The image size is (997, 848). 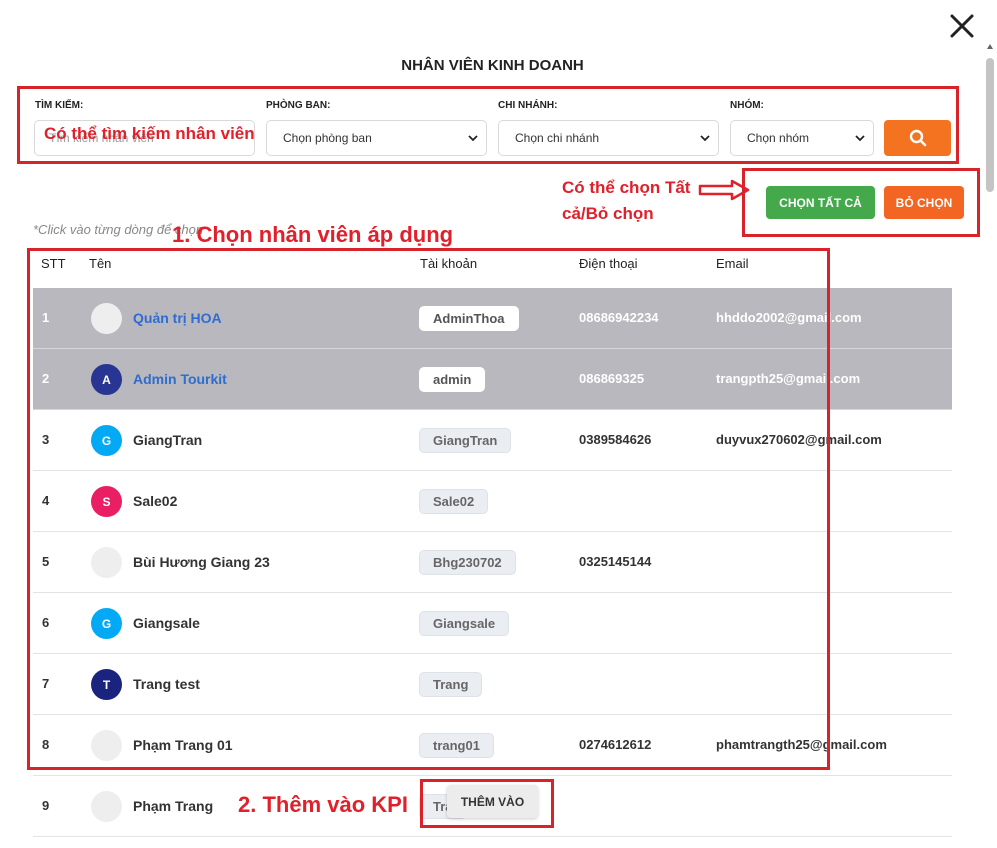 What do you see at coordinates (46, 500) in the screenshot?
I see `row-stt: 4` at bounding box center [46, 500].